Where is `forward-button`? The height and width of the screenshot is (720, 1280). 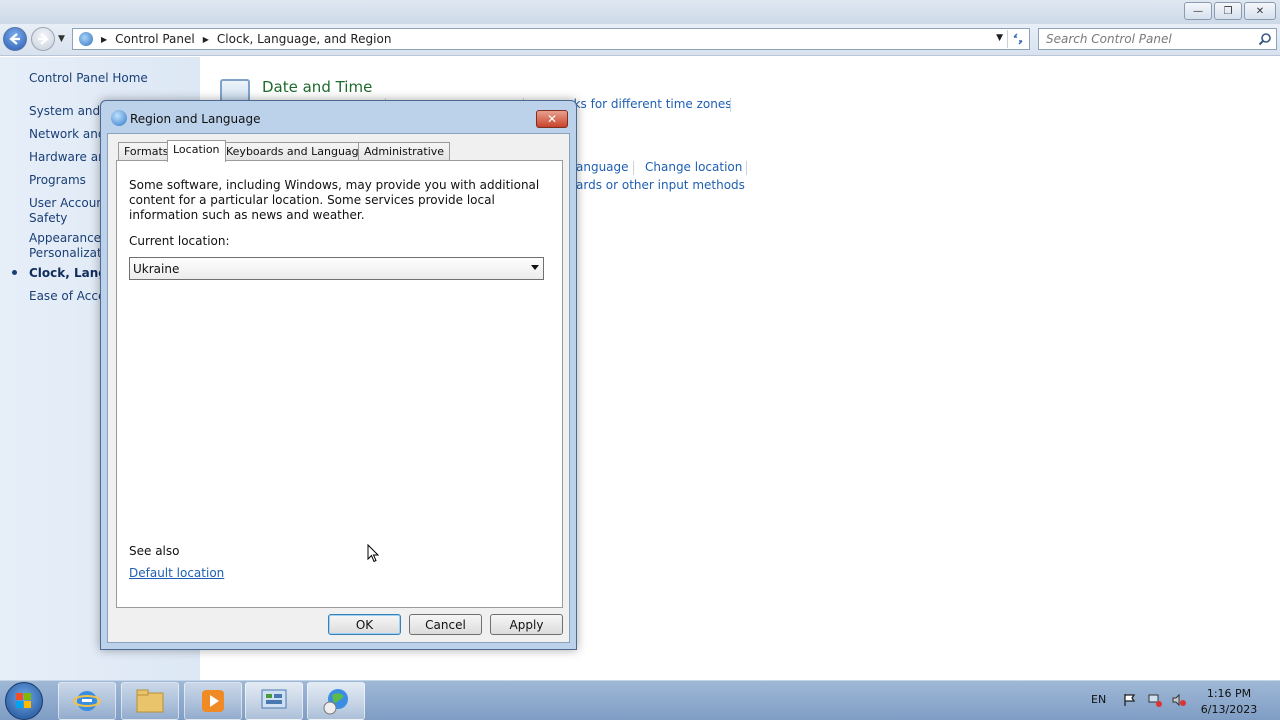
forward-button is located at coordinates (43, 39).